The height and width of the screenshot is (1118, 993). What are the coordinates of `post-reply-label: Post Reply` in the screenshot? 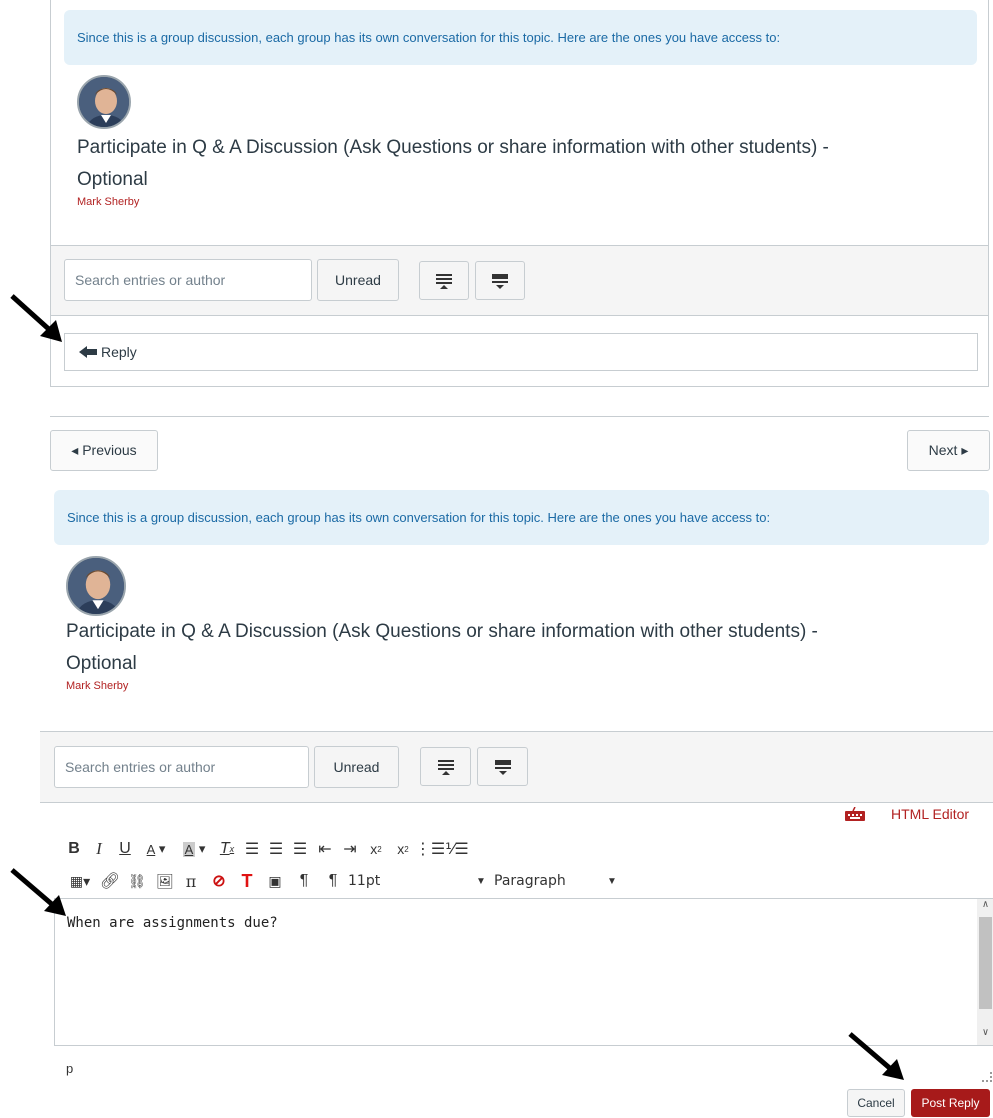 It's located at (950, 1103).